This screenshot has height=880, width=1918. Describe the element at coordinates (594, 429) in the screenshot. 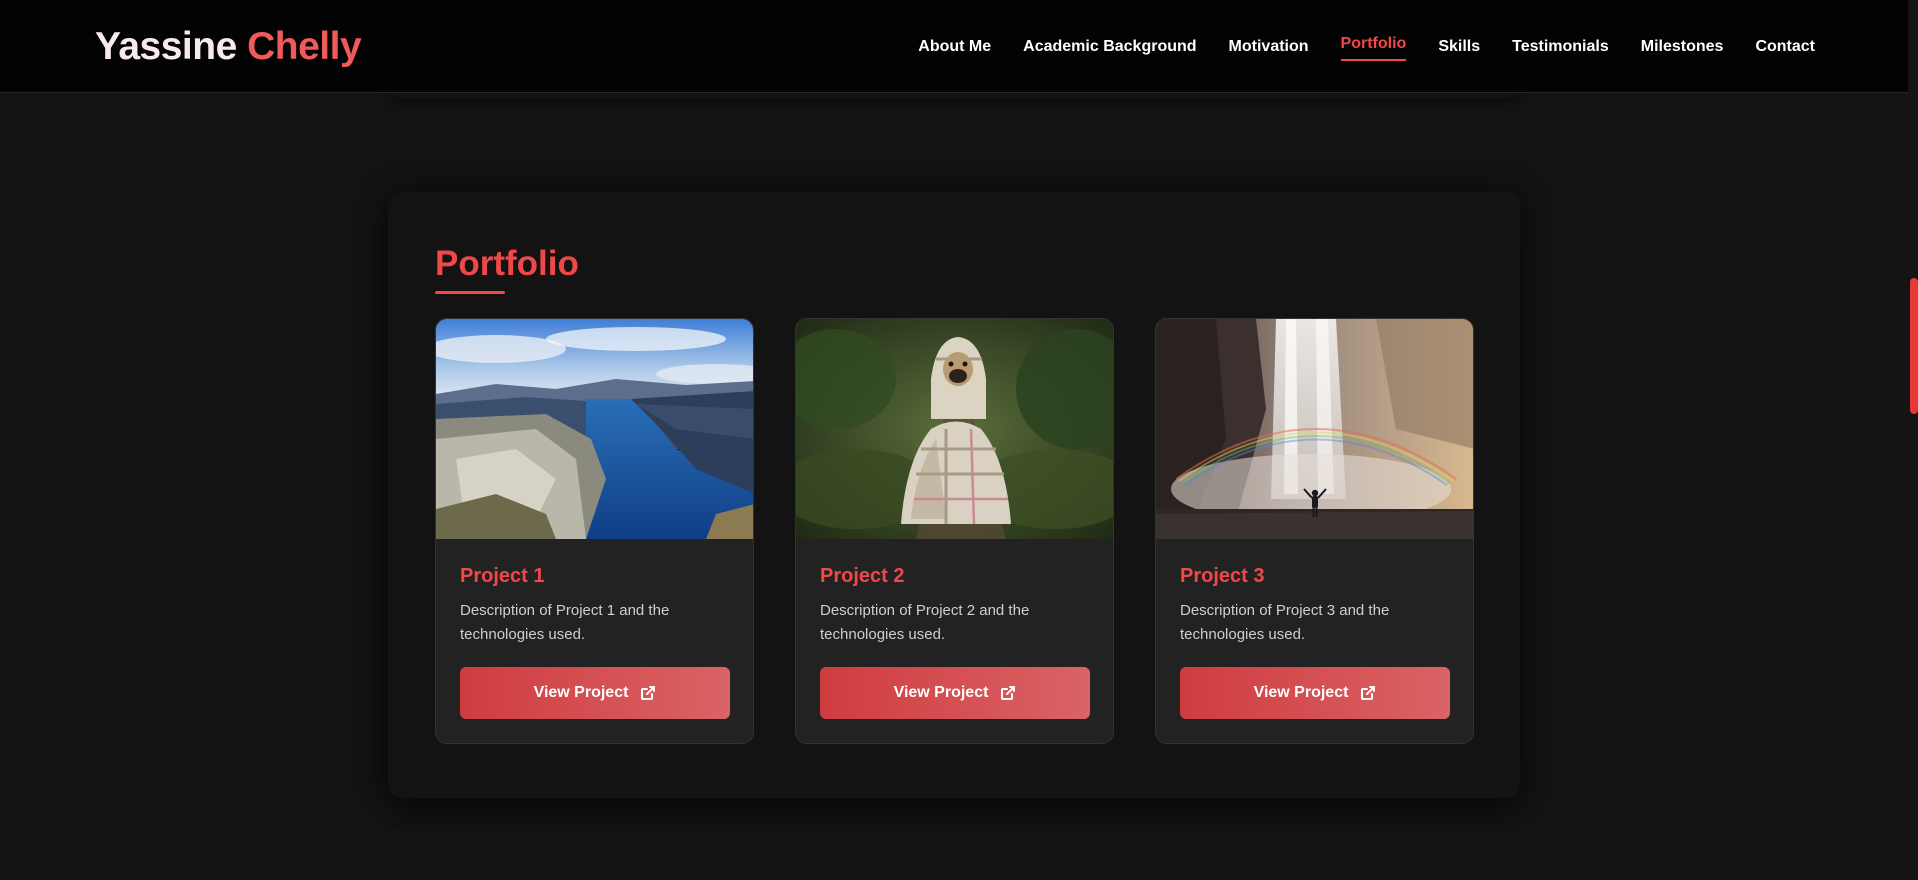

I see `project-image-fjord` at that location.